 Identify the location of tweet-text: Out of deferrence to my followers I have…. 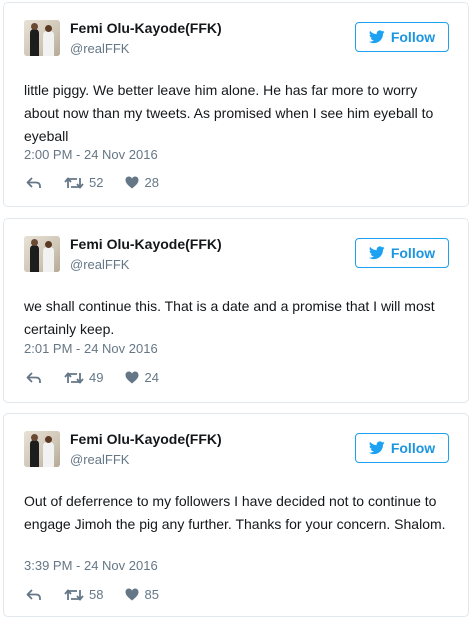
(235, 512).